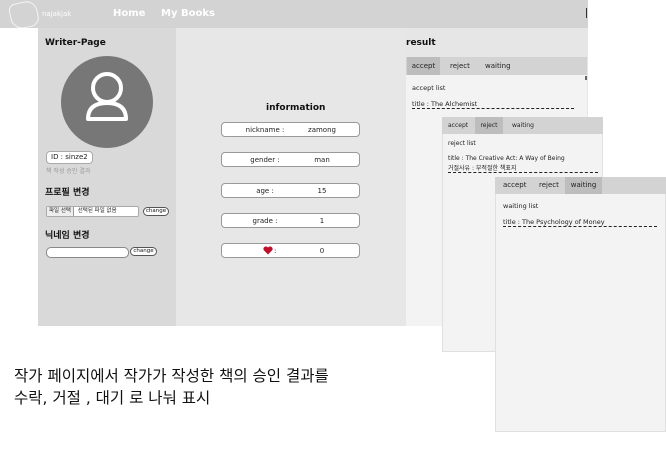  I want to click on caption-line-1: 작가 페이지에서 작가가 작성한 책의 승인 결과를, so click(171, 376).